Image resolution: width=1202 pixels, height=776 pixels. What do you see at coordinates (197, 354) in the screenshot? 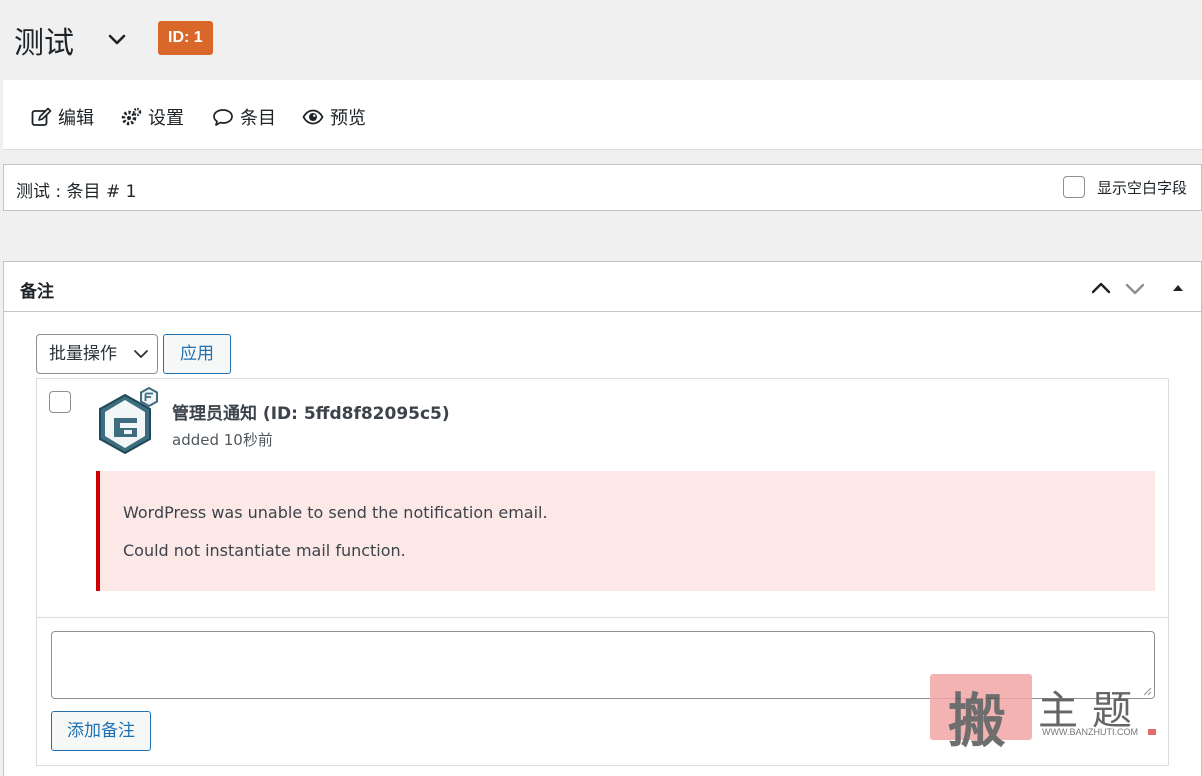
I see `apply-button: 应用` at bounding box center [197, 354].